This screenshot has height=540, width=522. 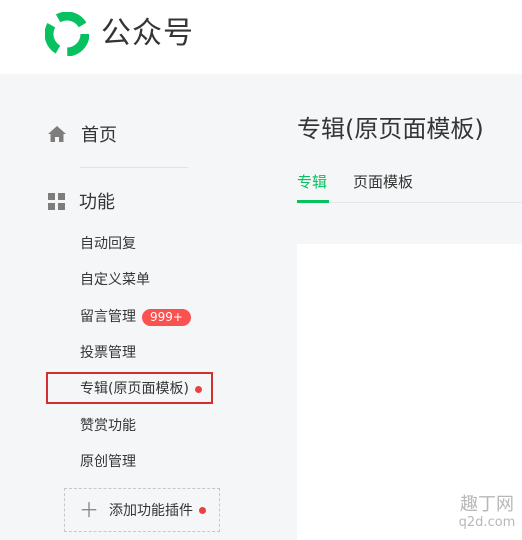 I want to click on tab-page-template: 页面模板, so click(x=383, y=182).